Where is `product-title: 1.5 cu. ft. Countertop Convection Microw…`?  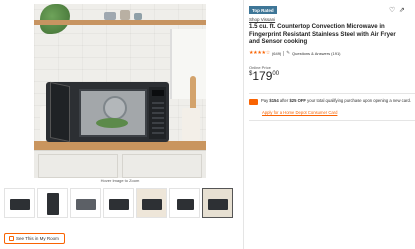 product-title: 1.5 cu. ft. Countertop Convection Microw… is located at coordinates (322, 34).